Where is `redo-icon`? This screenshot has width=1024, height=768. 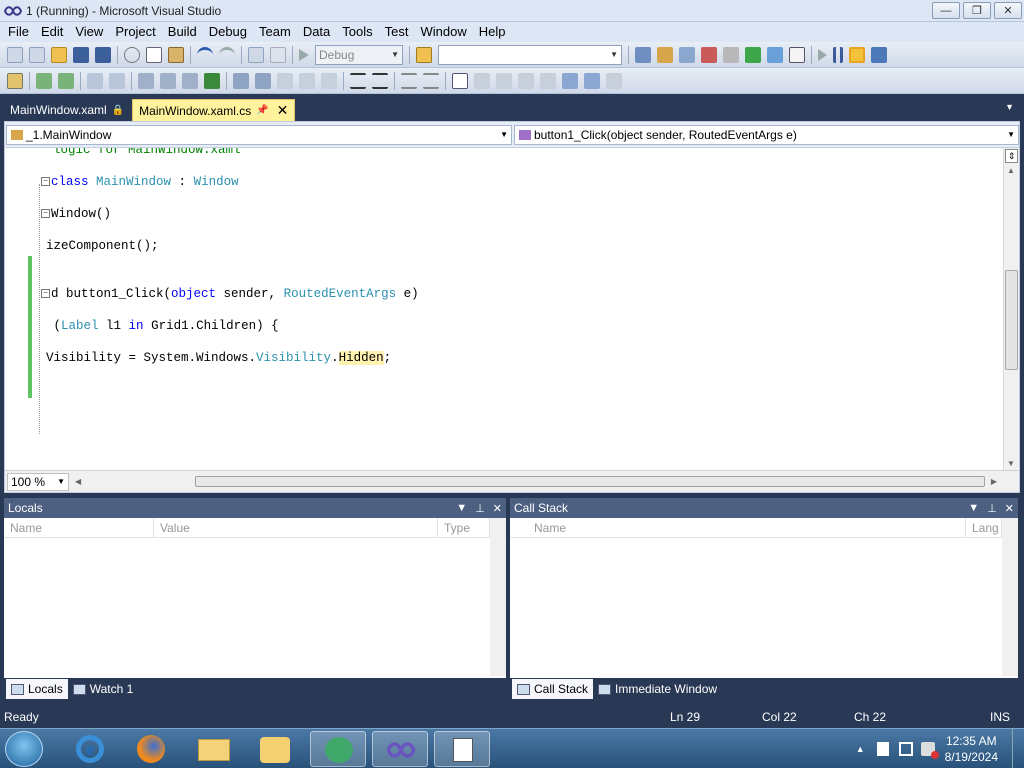
redo-icon is located at coordinates (227, 54).